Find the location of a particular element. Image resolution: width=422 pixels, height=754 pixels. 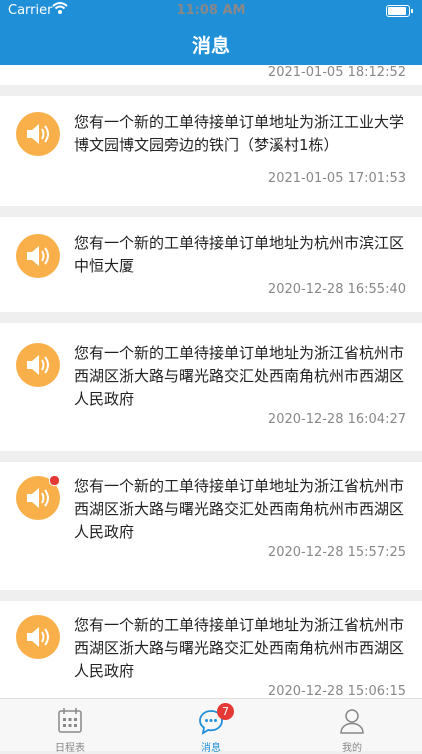

message-text: 您有一个新的工单待接单订单地址为杭州市滨江区中恒大厦 is located at coordinates (239, 254).